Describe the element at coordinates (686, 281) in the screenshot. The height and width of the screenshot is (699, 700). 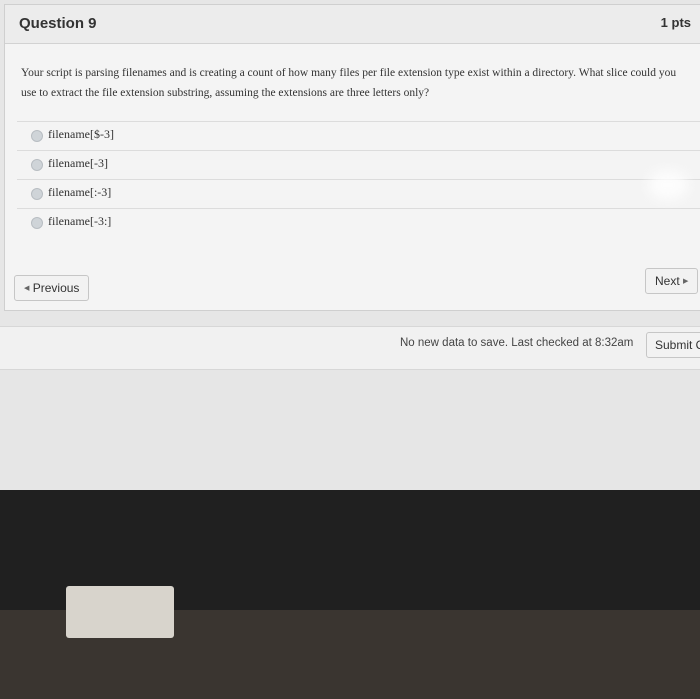
I see `chevron-right-icon: ▶` at that location.